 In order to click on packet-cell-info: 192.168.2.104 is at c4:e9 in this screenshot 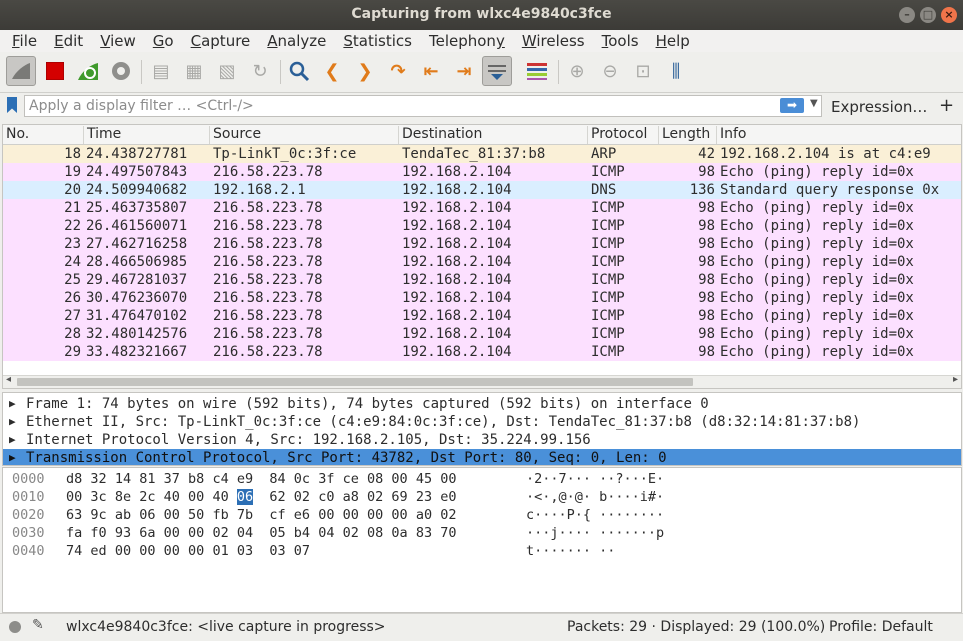, I will do `click(825, 154)`.